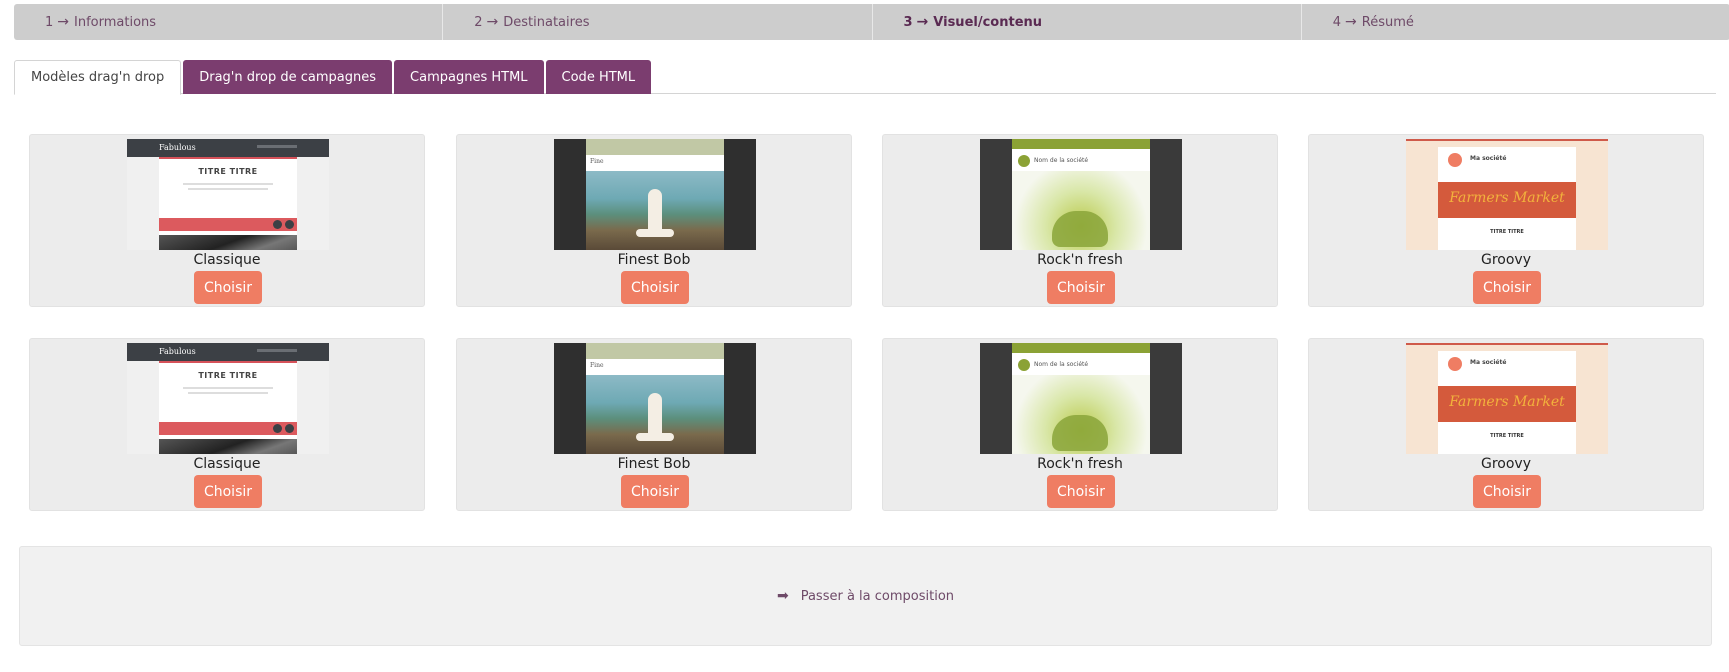  I want to click on go-to-composition-link: ➡ Passer à la composition, so click(865, 596).